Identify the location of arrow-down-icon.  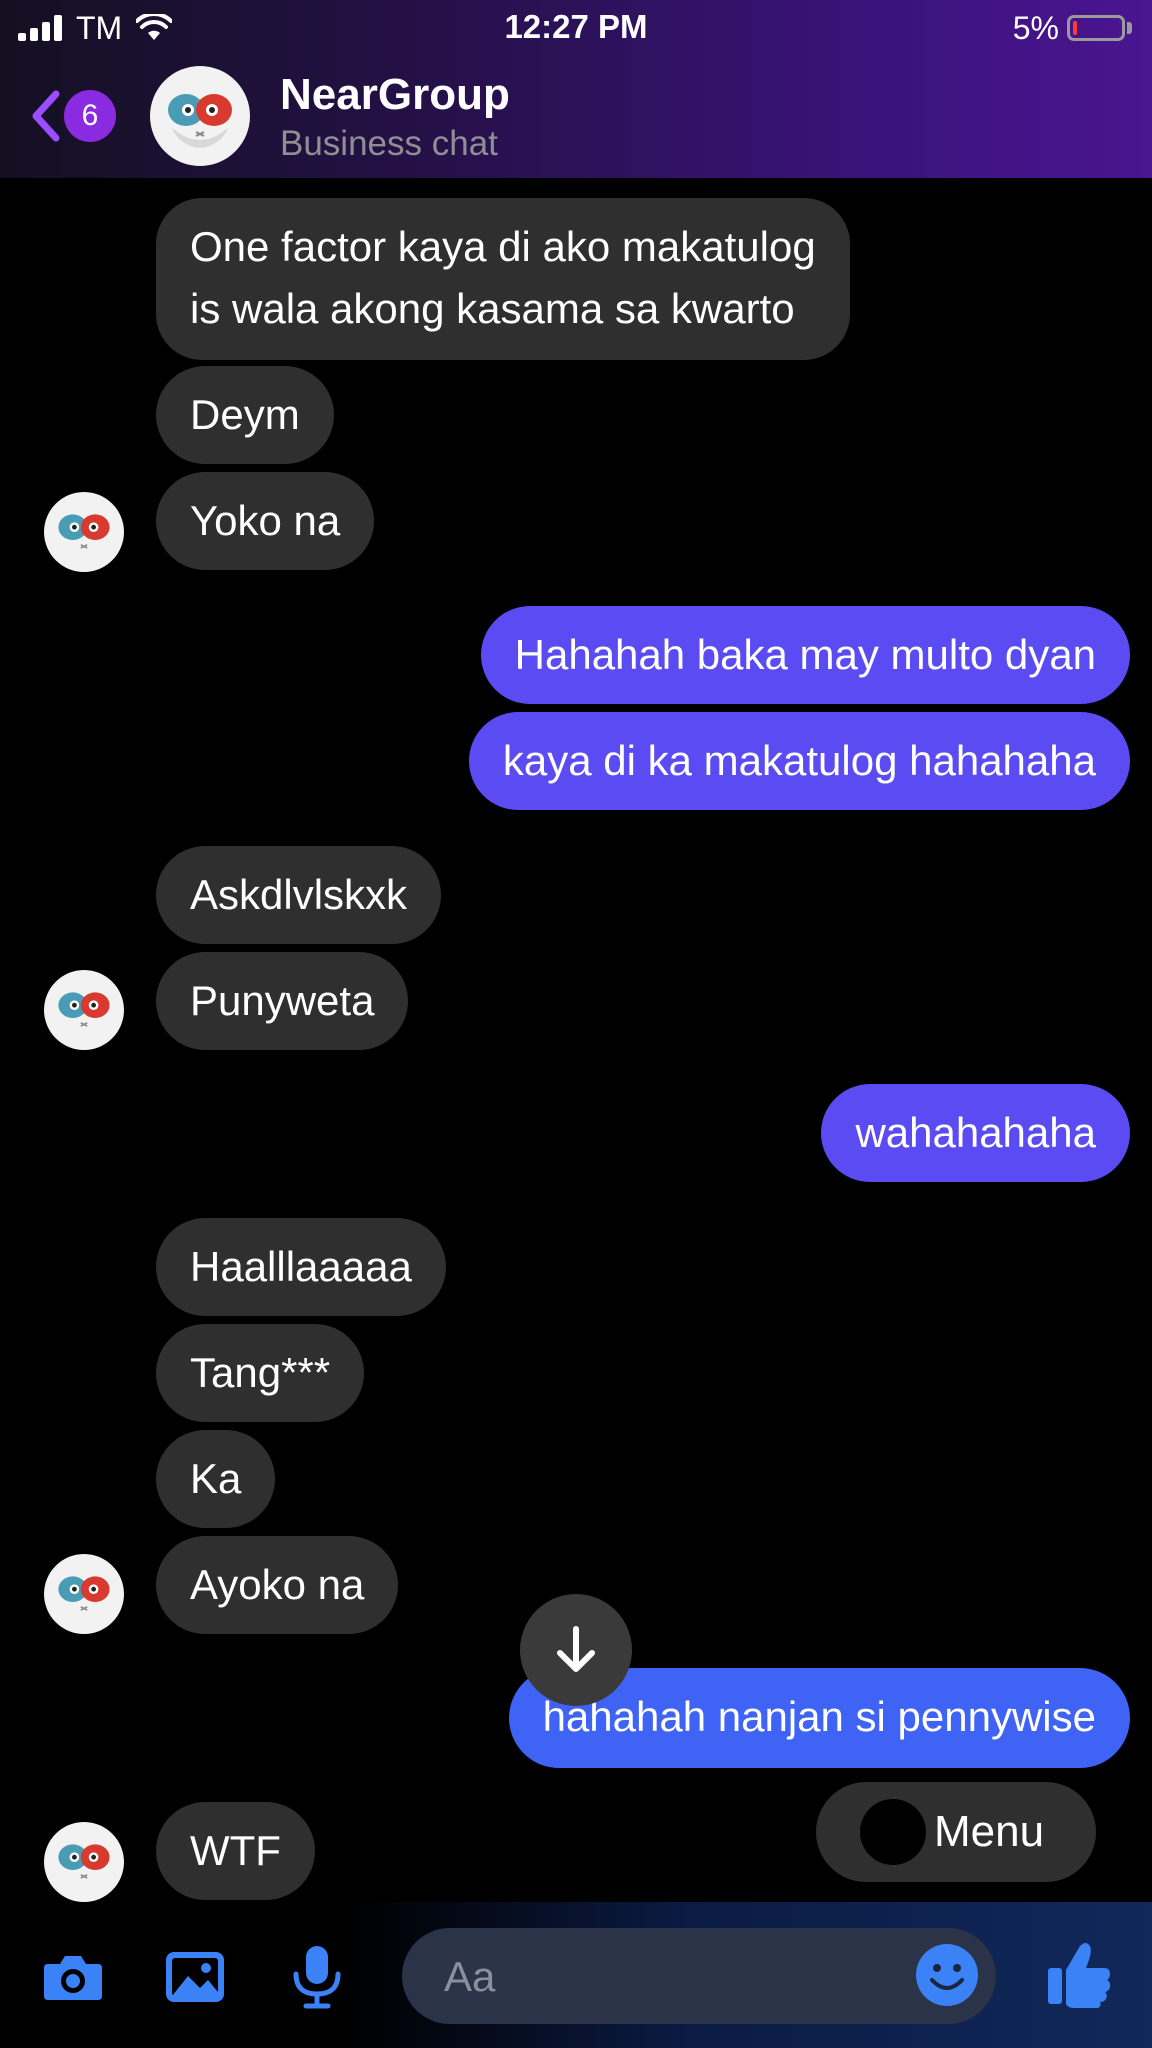
(576, 1649).